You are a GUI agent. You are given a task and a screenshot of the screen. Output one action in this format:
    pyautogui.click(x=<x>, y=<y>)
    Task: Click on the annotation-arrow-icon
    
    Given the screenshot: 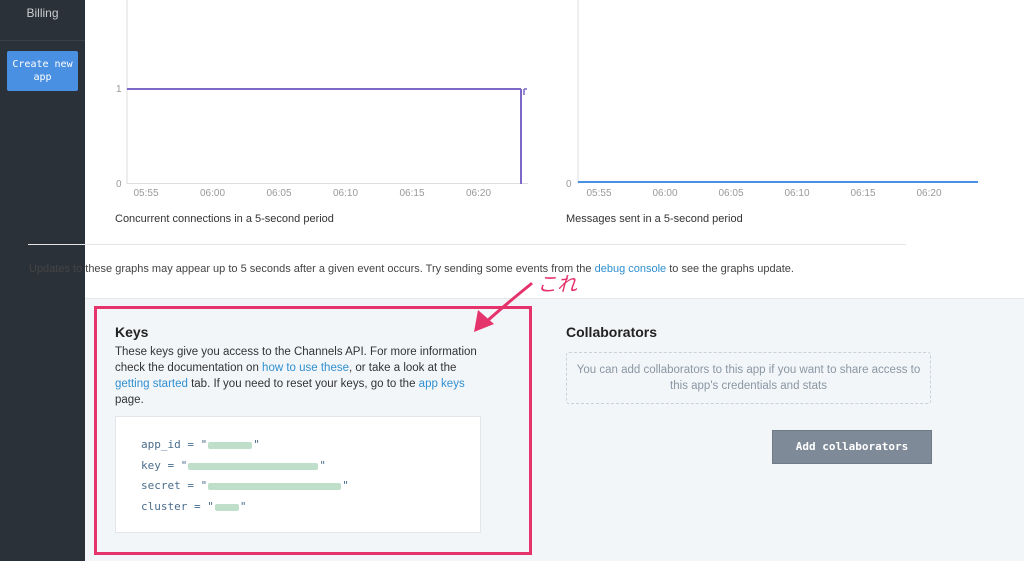 What is the action you would take?
    pyautogui.click(x=503, y=307)
    